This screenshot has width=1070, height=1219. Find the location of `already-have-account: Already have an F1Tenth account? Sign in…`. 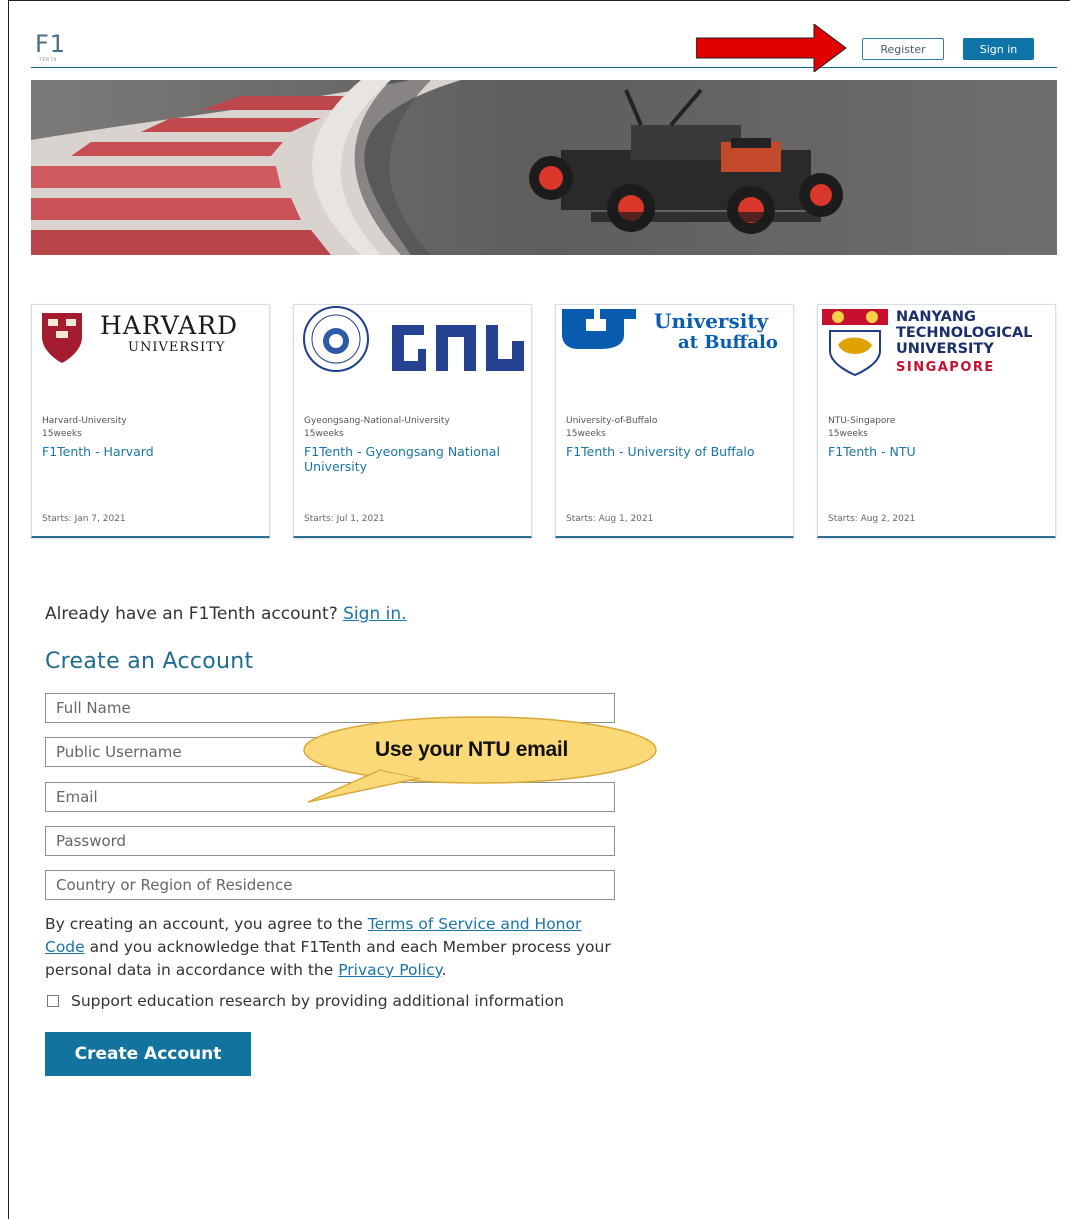

already-have-account: Already have an F1Tenth account? Sign in… is located at coordinates (226, 614).